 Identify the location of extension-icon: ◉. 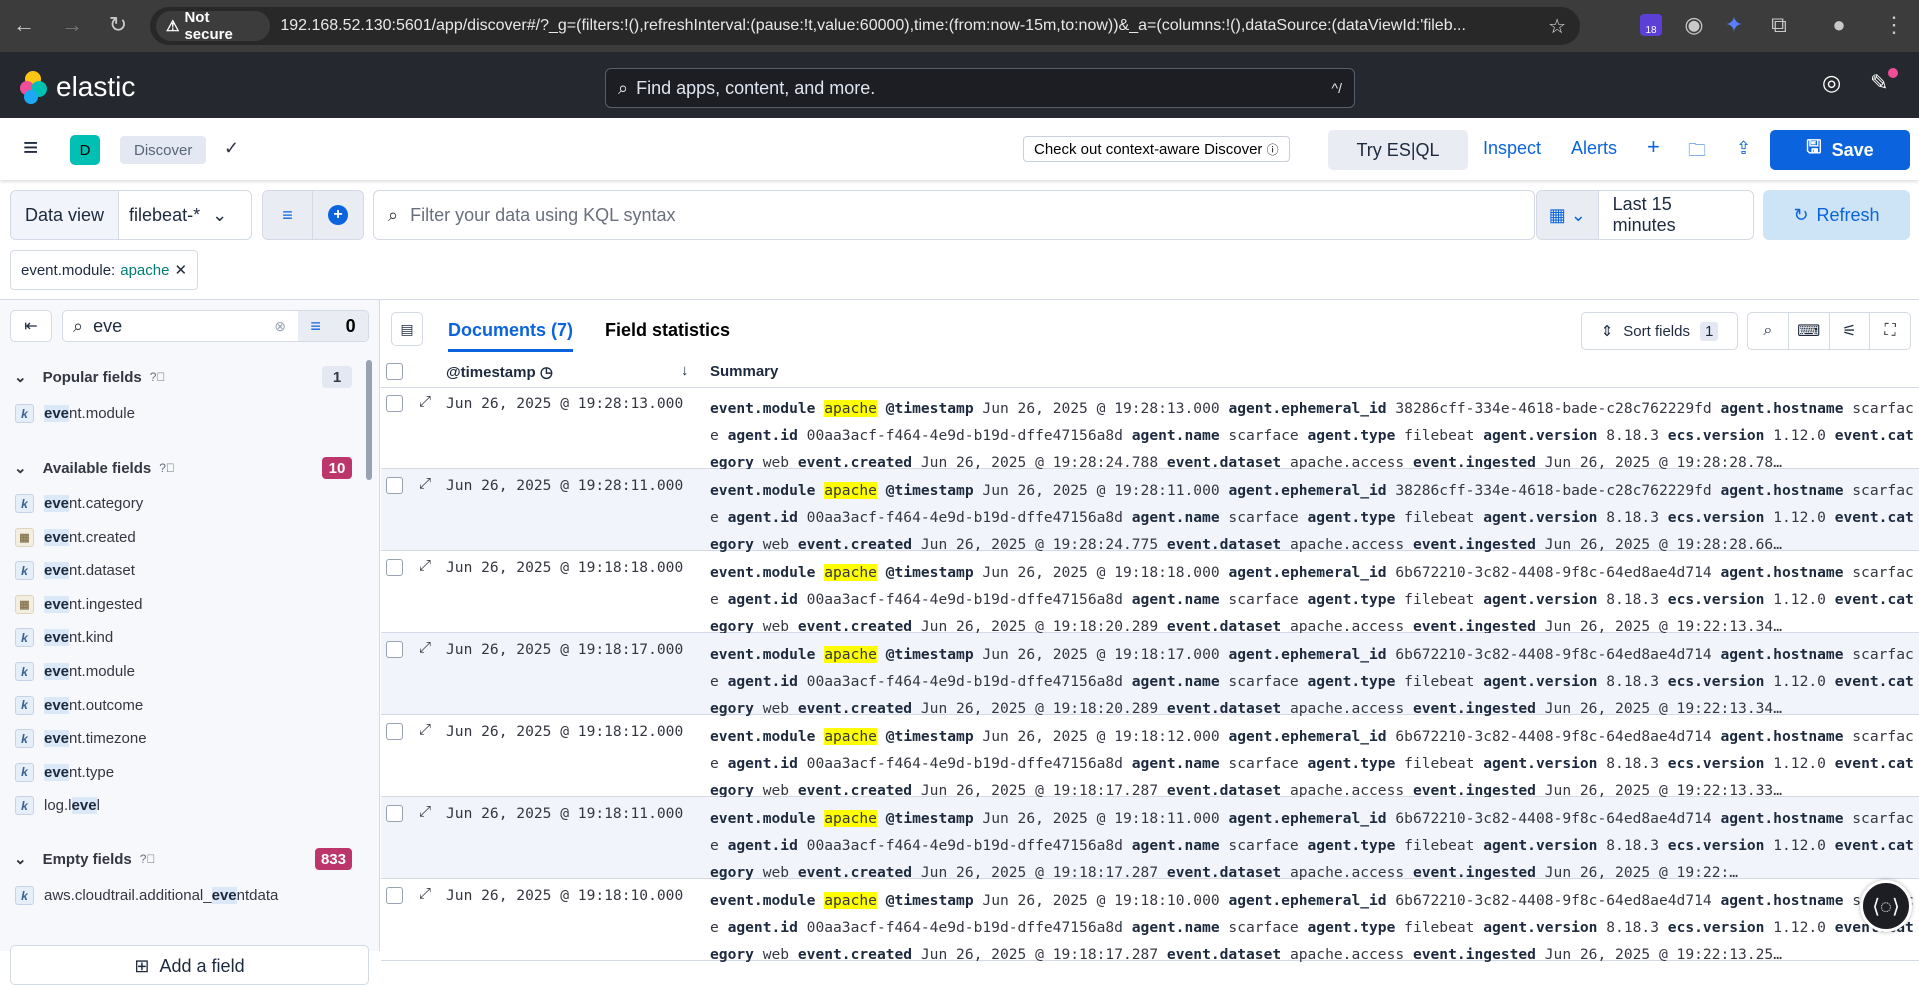
(1694, 25).